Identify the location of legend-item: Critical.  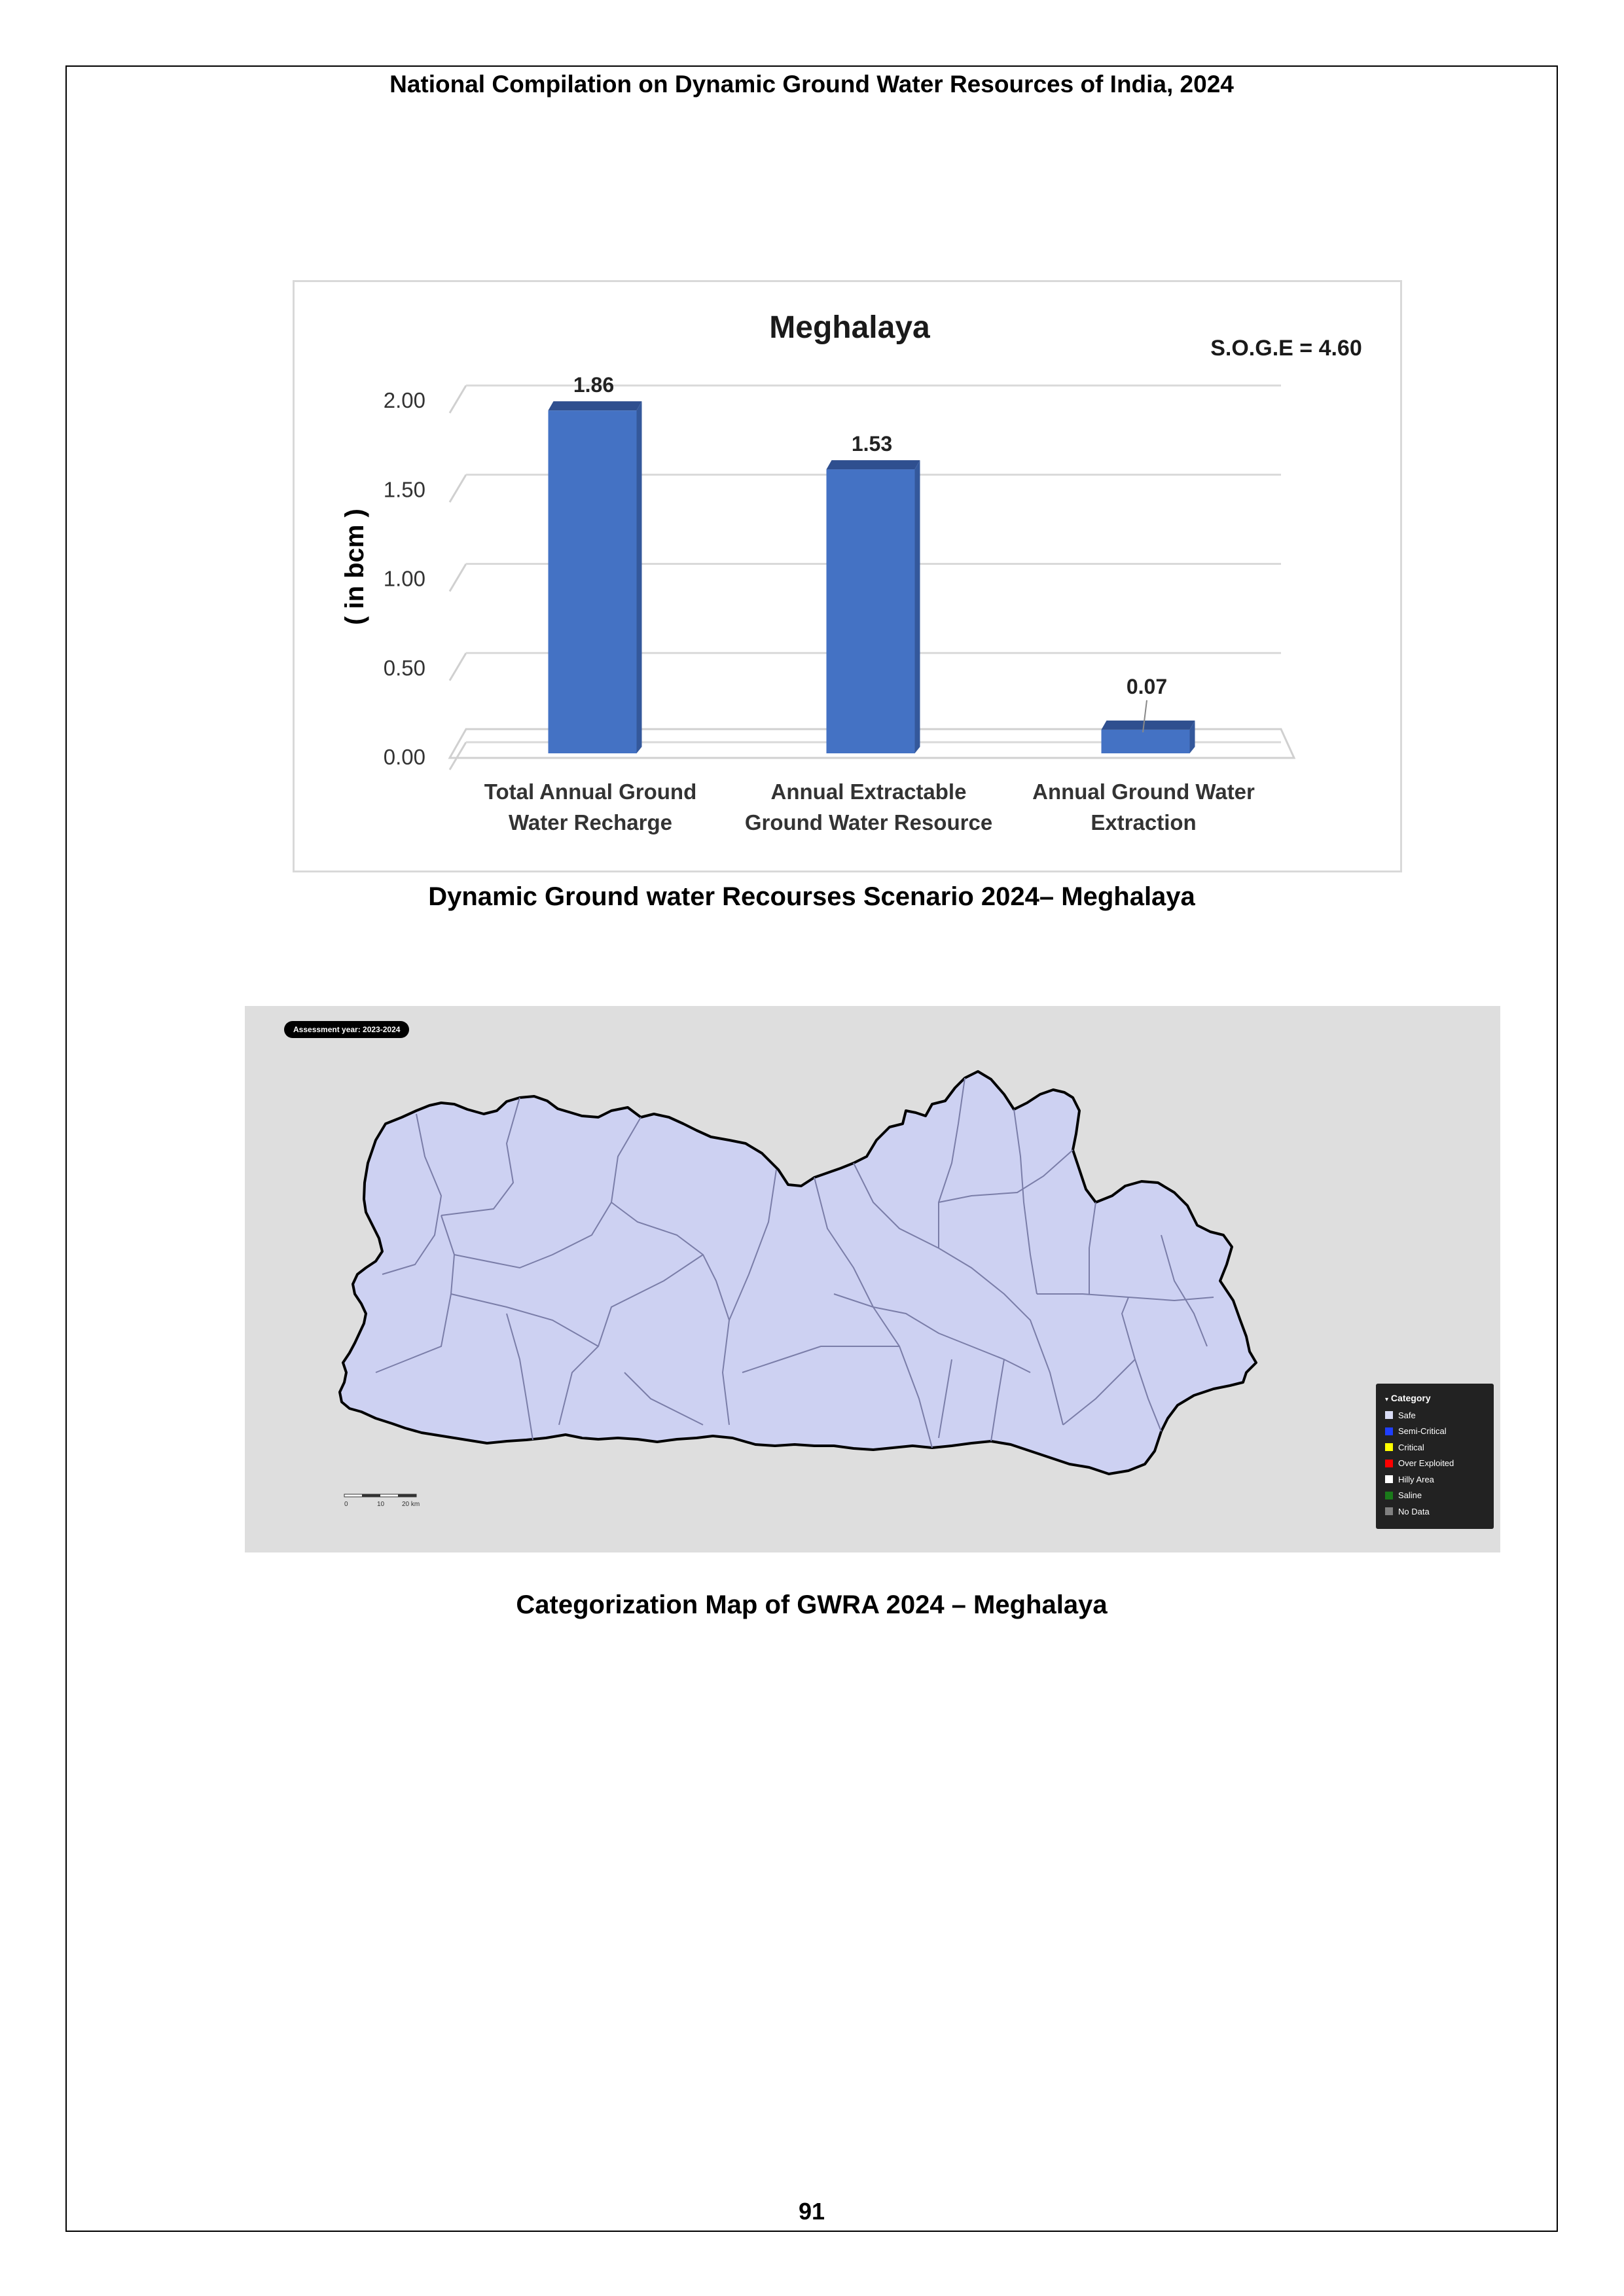
(1439, 1447).